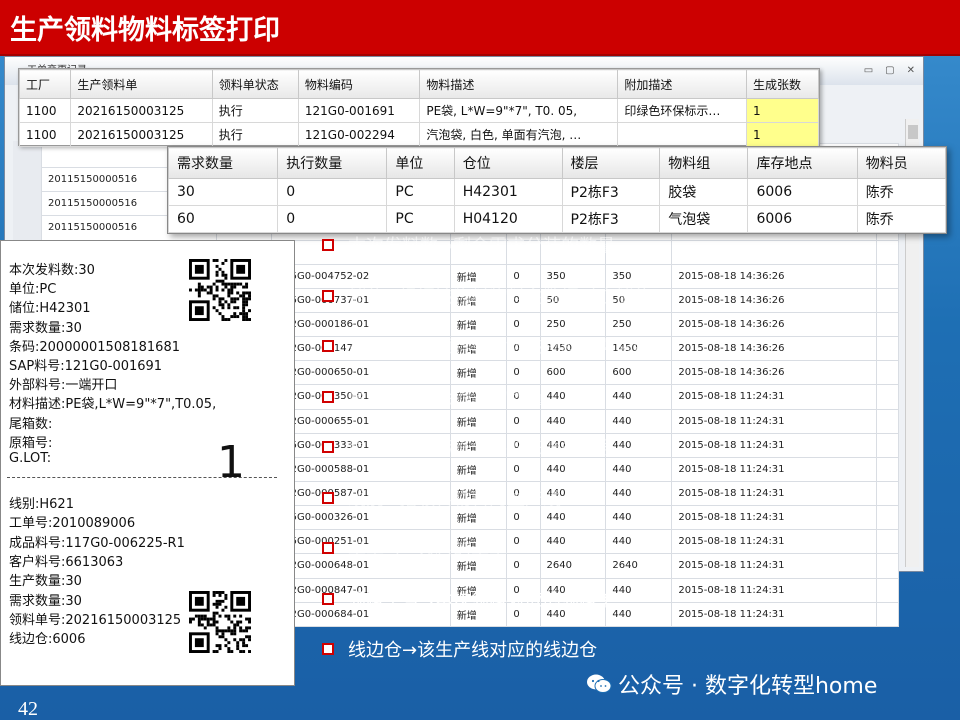 This screenshot has height=720, width=960. I want to click on table-cell: 112G0-000650-01, so click(360, 373).